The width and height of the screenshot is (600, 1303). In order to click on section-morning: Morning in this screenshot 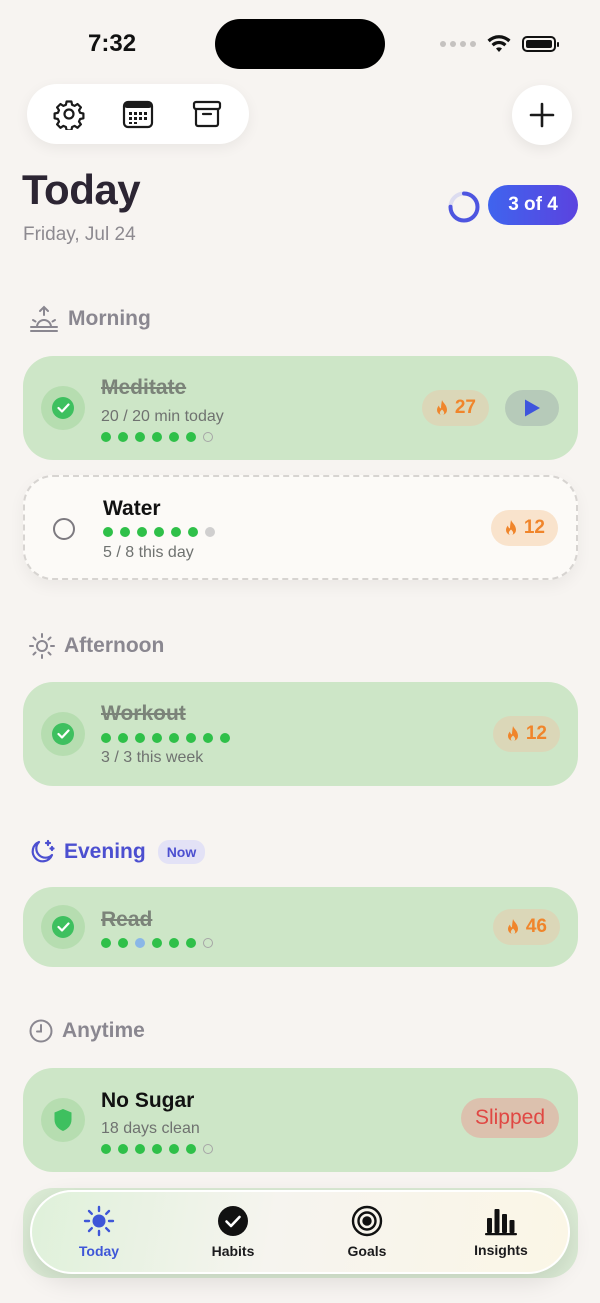, I will do `click(89, 319)`.